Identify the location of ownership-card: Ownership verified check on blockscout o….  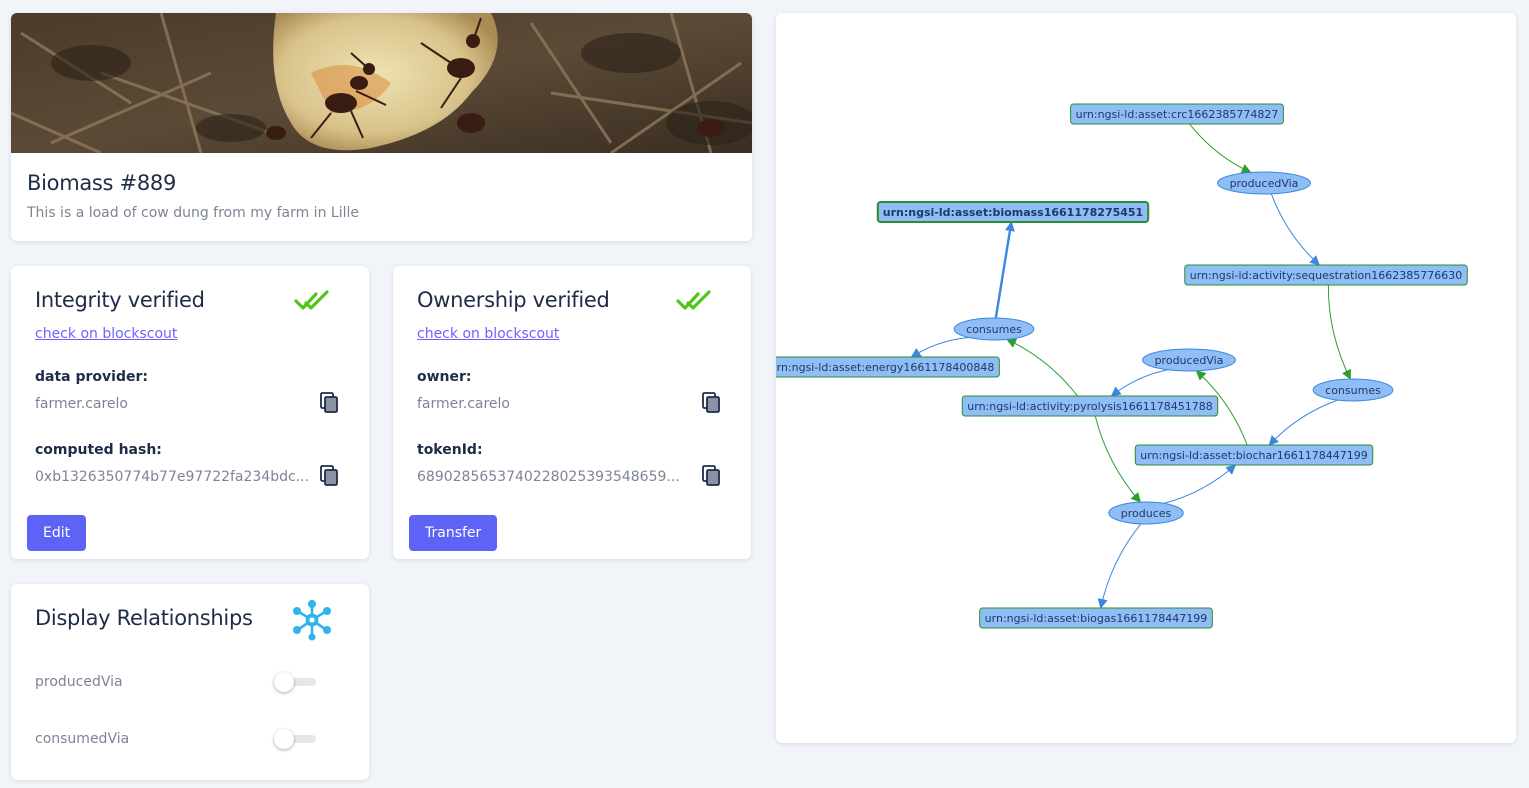
(572, 412).